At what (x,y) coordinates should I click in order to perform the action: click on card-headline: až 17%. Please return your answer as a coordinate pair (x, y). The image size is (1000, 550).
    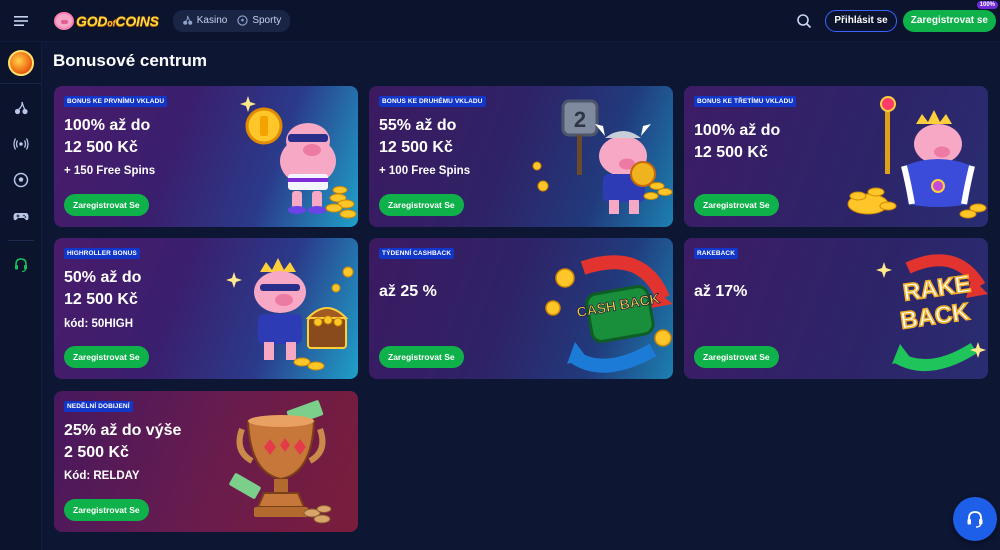
    Looking at the image, I should click on (779, 292).